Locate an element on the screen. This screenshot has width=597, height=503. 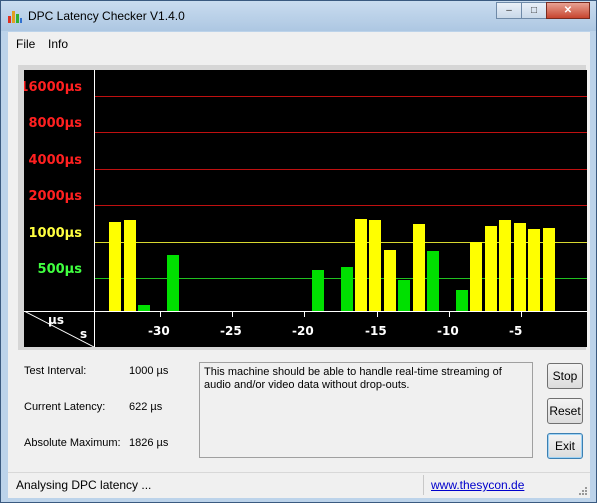
x-axis-line is located at coordinates (305, 311).